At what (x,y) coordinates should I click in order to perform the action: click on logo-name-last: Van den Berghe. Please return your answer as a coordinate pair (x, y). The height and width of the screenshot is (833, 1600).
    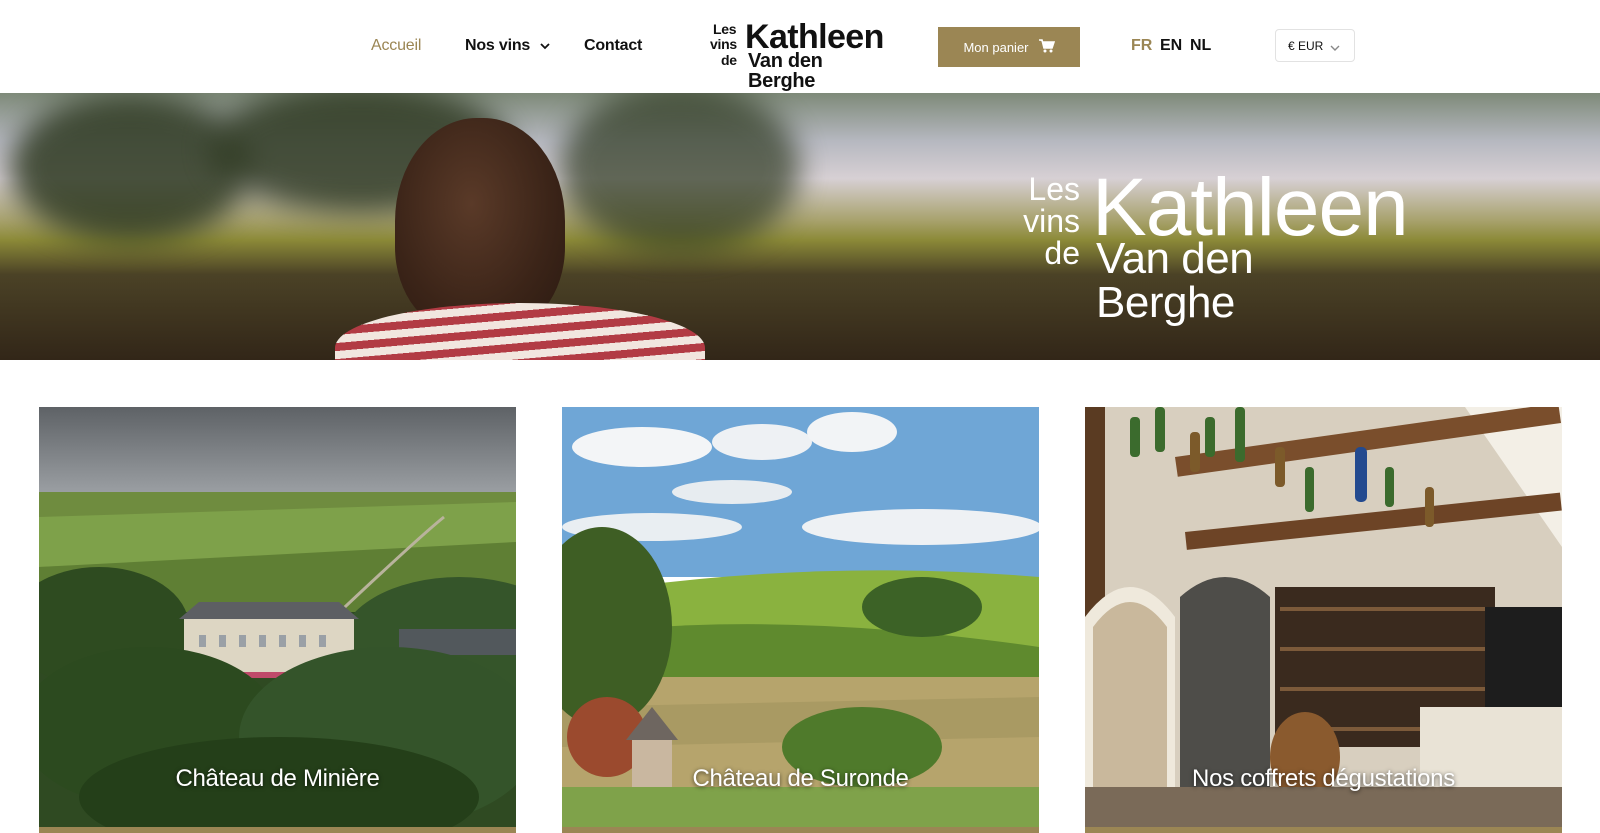
    Looking at the image, I should click on (785, 71).